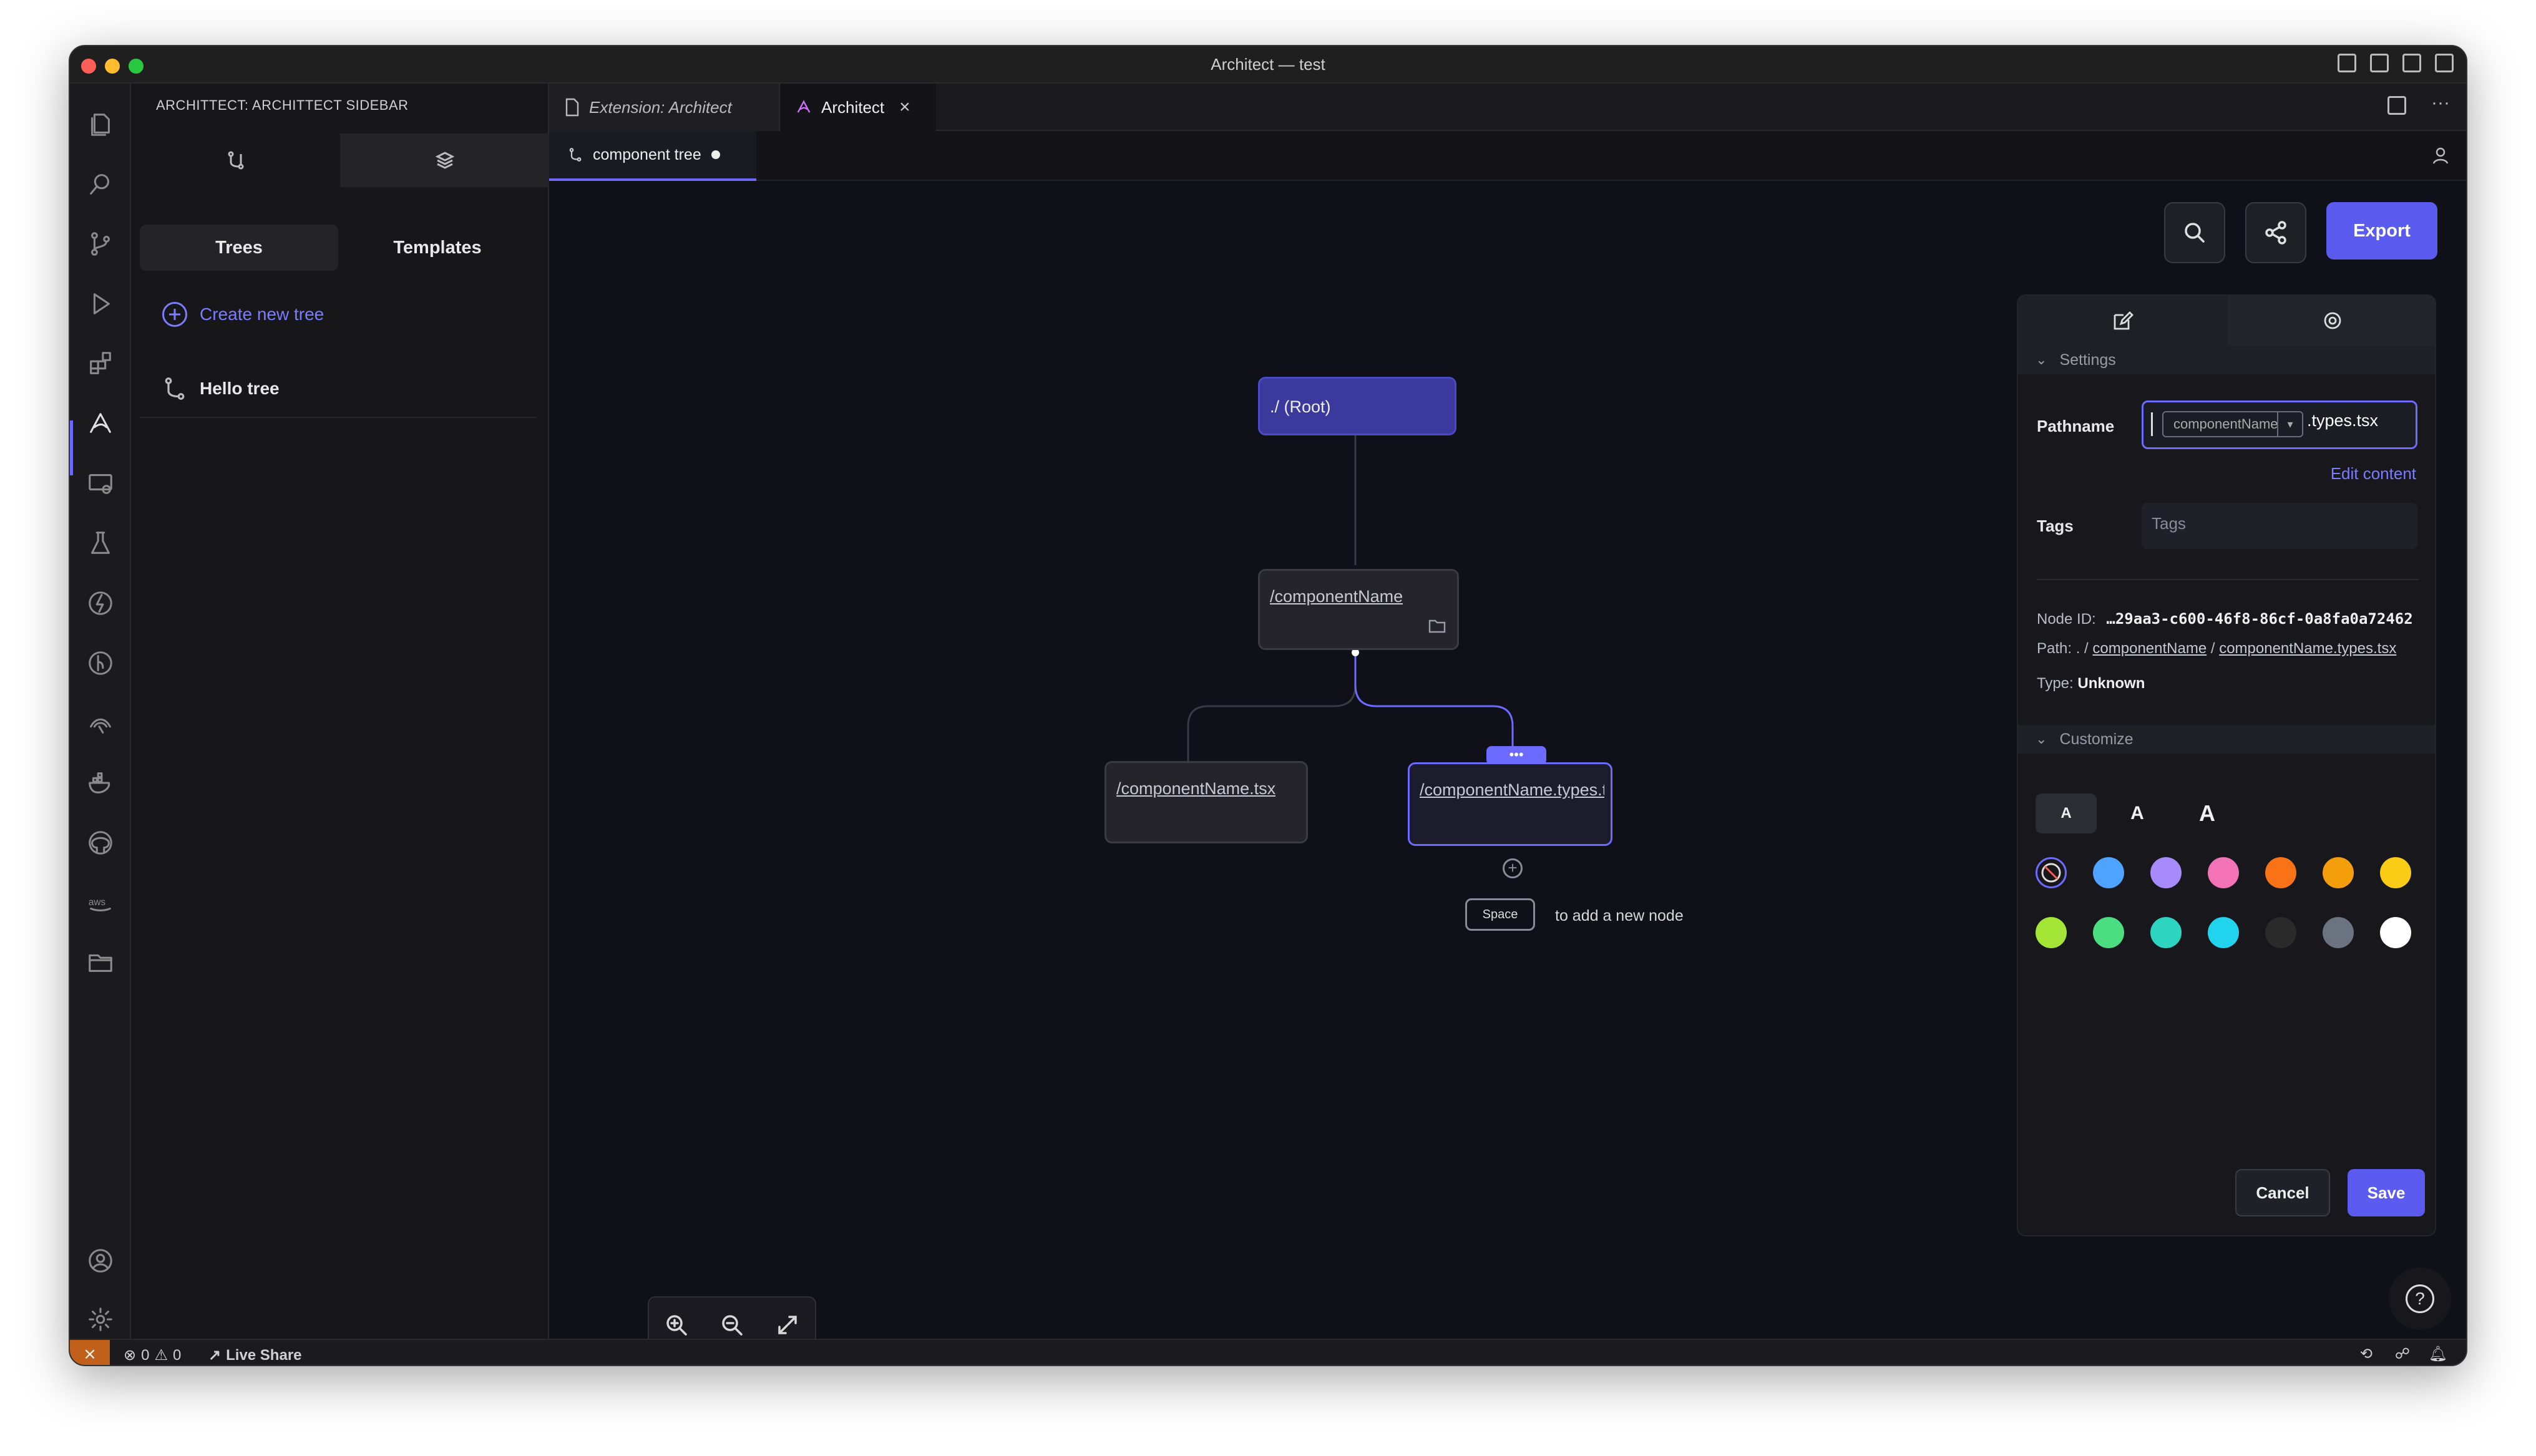 This screenshot has height=1456, width=2536. What do you see at coordinates (2373, 473) in the screenshot?
I see `edit-content-link: Edit content` at bounding box center [2373, 473].